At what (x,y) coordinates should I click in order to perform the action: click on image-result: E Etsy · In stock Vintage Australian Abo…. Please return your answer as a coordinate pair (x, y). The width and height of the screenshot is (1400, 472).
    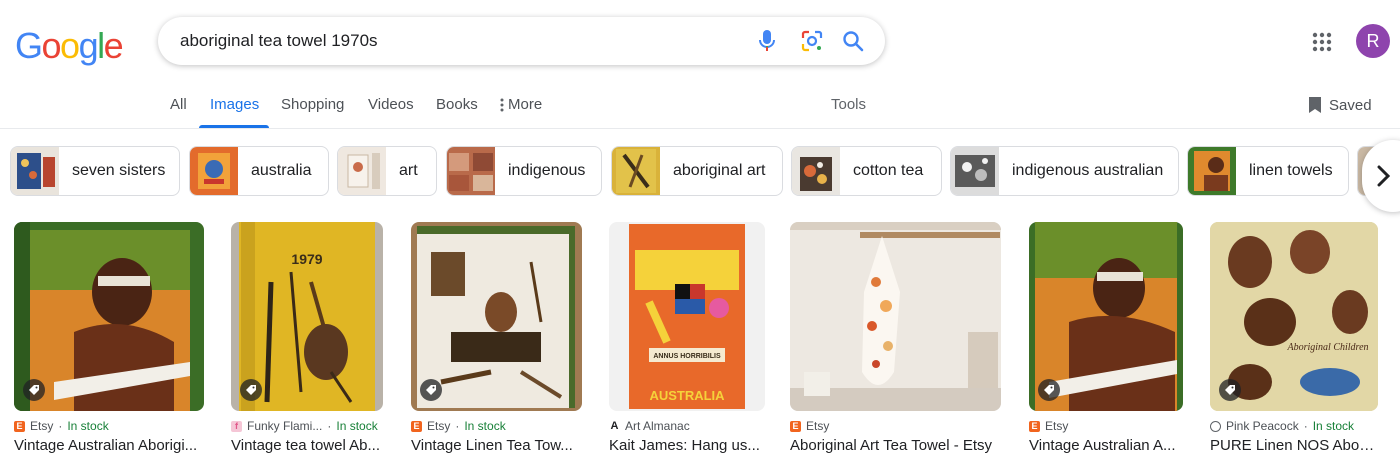
    Looking at the image, I should click on (109, 338).